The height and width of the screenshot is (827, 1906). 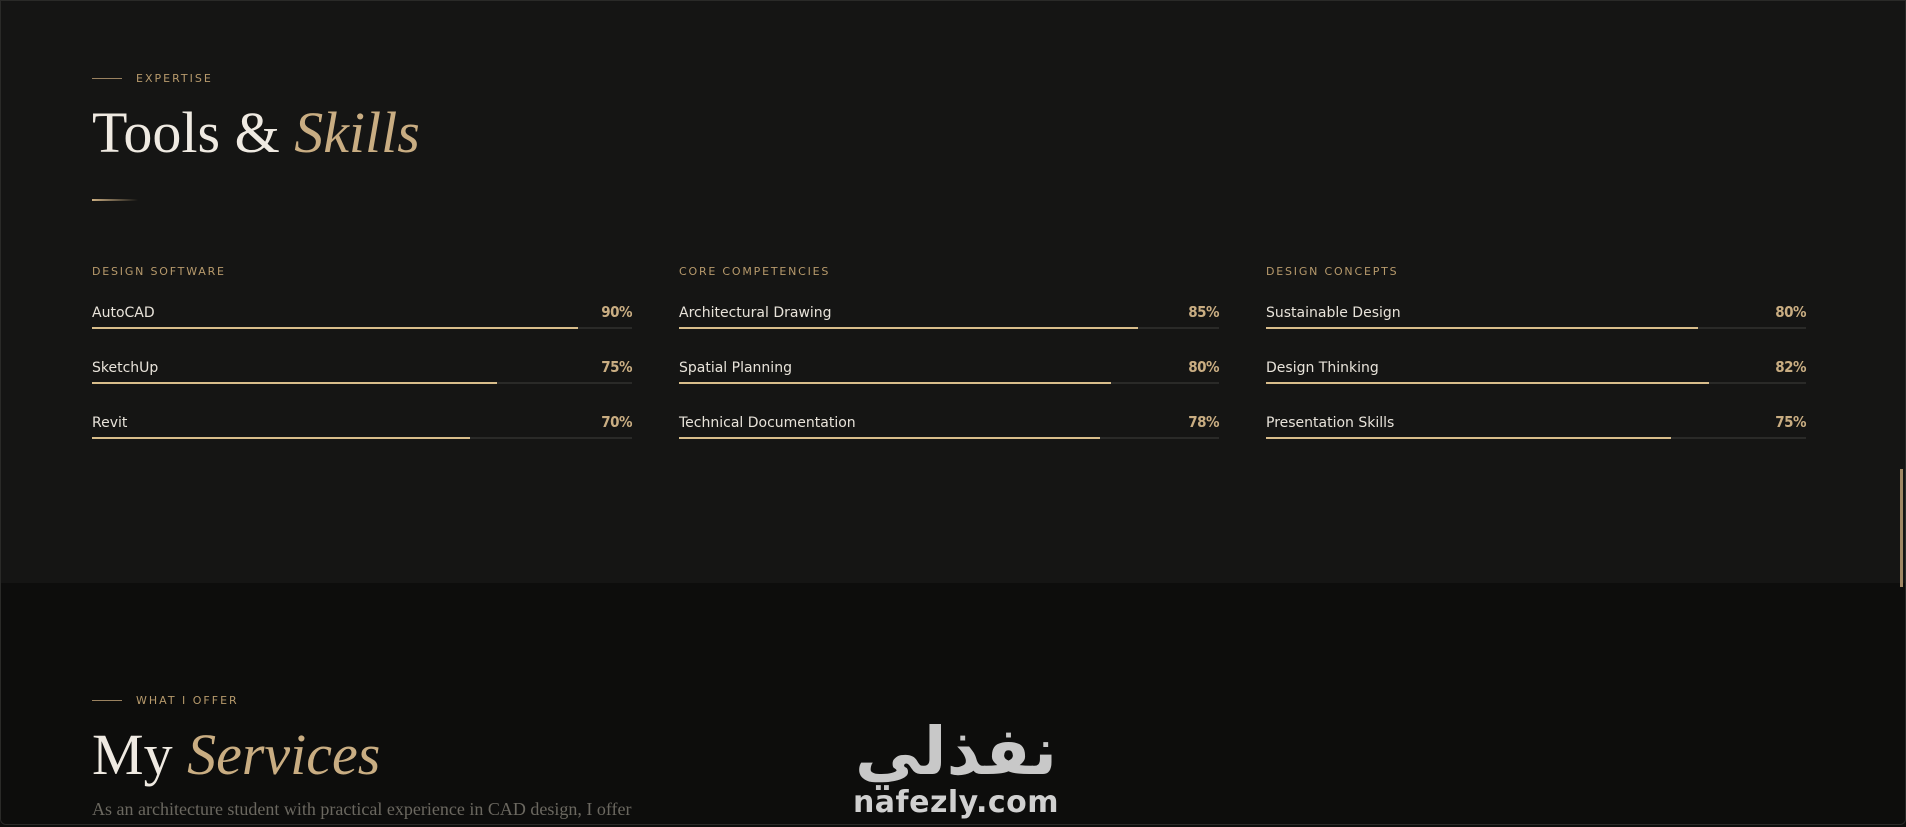 I want to click on heading-underline, so click(x=115, y=200).